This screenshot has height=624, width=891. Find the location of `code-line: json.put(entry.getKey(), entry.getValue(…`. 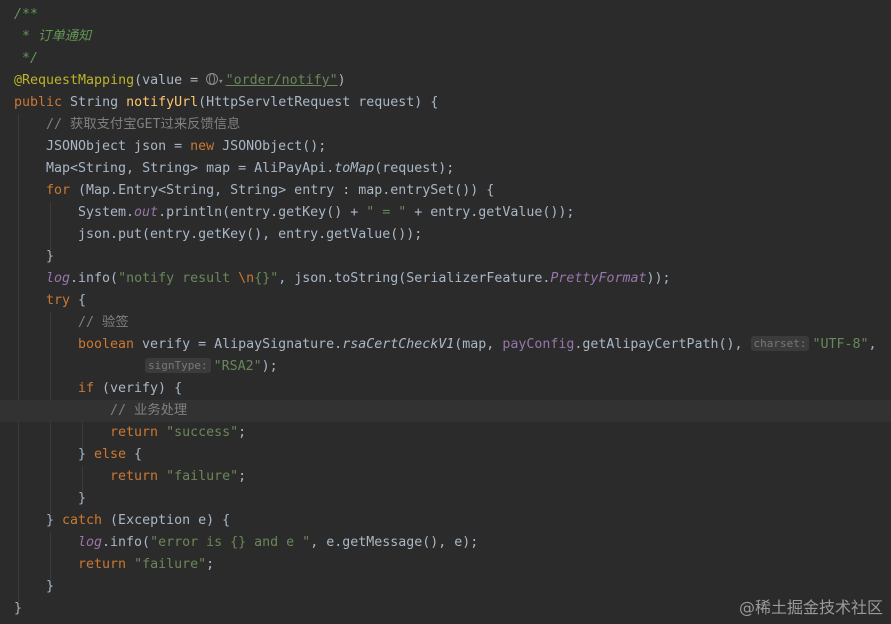

code-line: json.put(entry.getKey(), entry.getValue(… is located at coordinates (250, 234).